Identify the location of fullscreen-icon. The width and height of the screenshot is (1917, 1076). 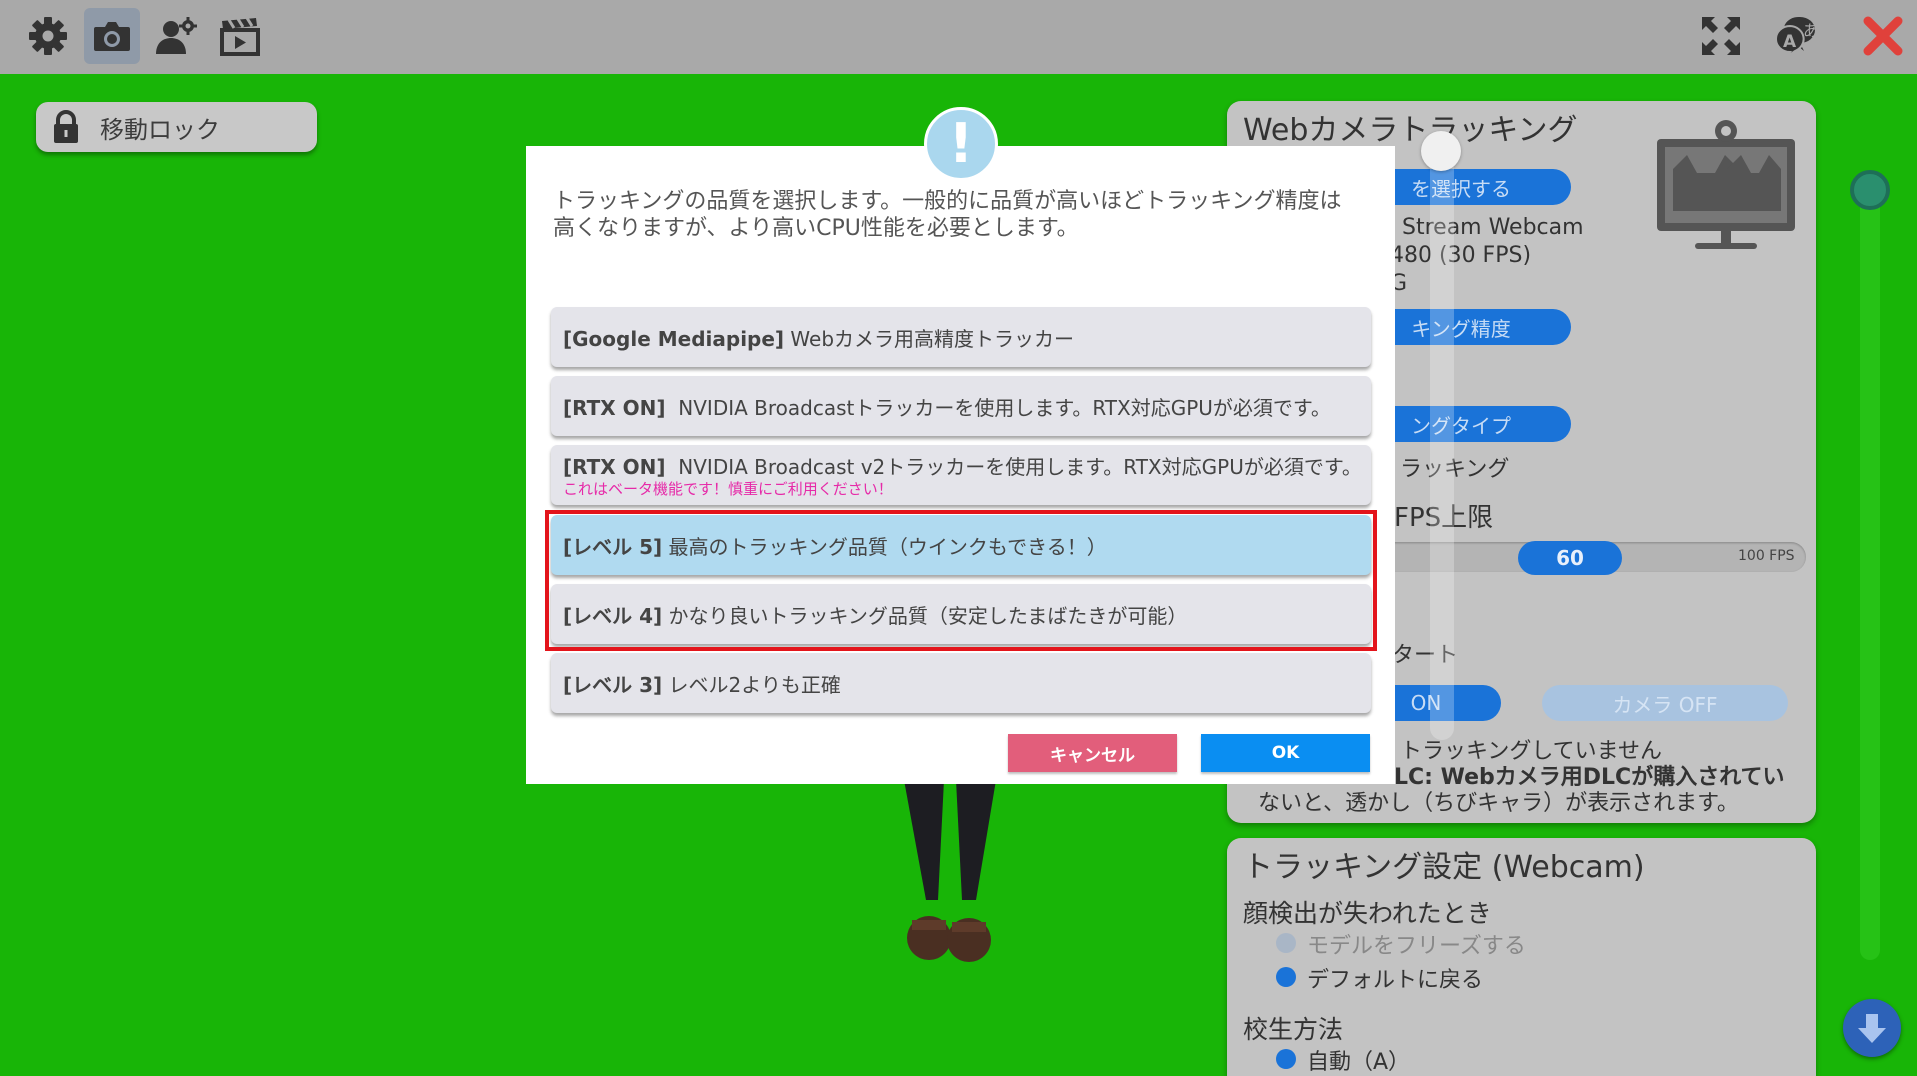
(1721, 36).